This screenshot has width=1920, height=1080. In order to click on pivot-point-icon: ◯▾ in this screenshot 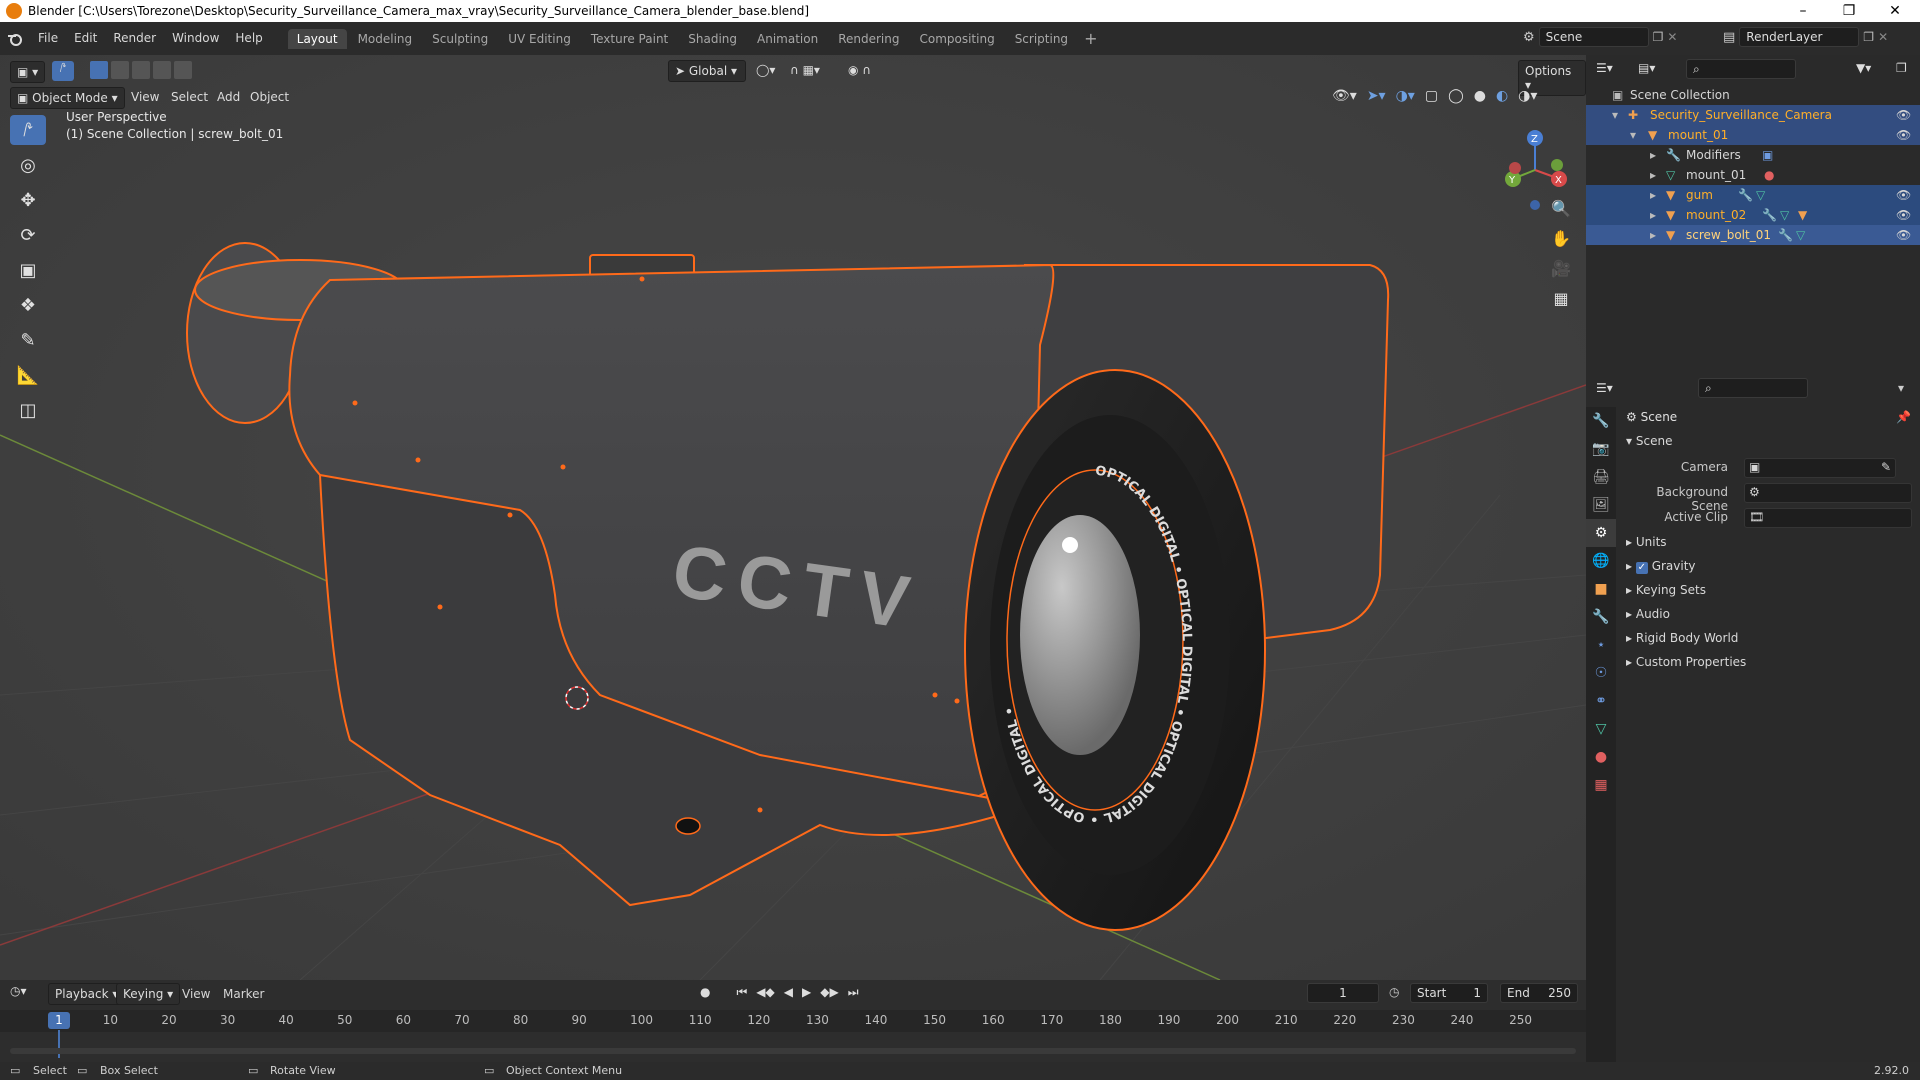, I will do `click(765, 70)`.